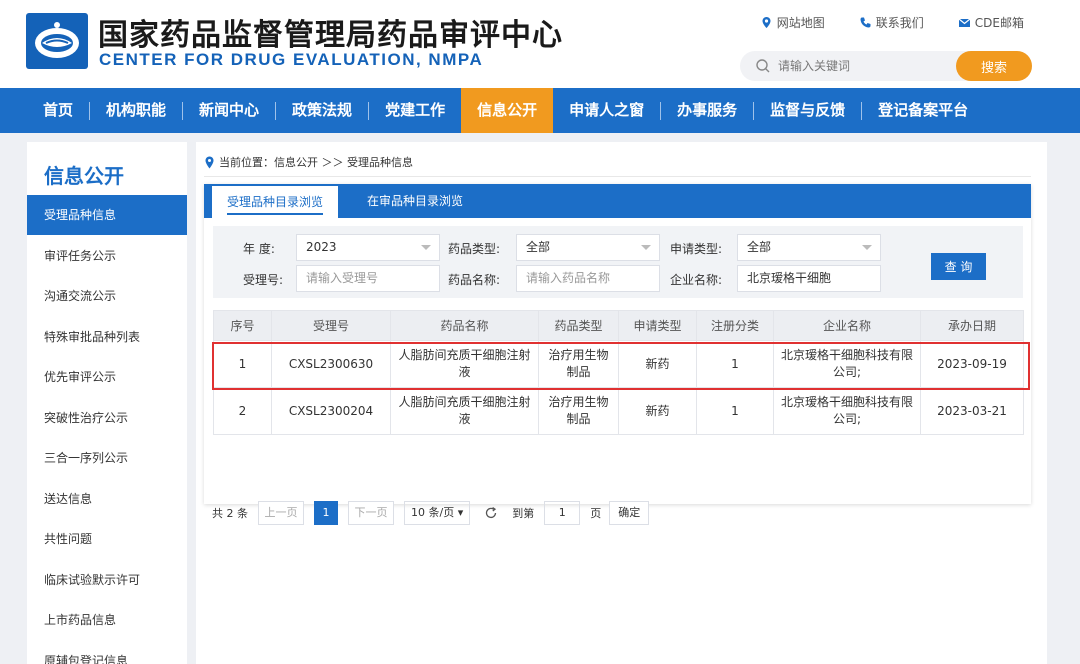 The image size is (1080, 664). Describe the element at coordinates (707, 110) in the screenshot. I see `nav-item-services: 办事服务` at that location.